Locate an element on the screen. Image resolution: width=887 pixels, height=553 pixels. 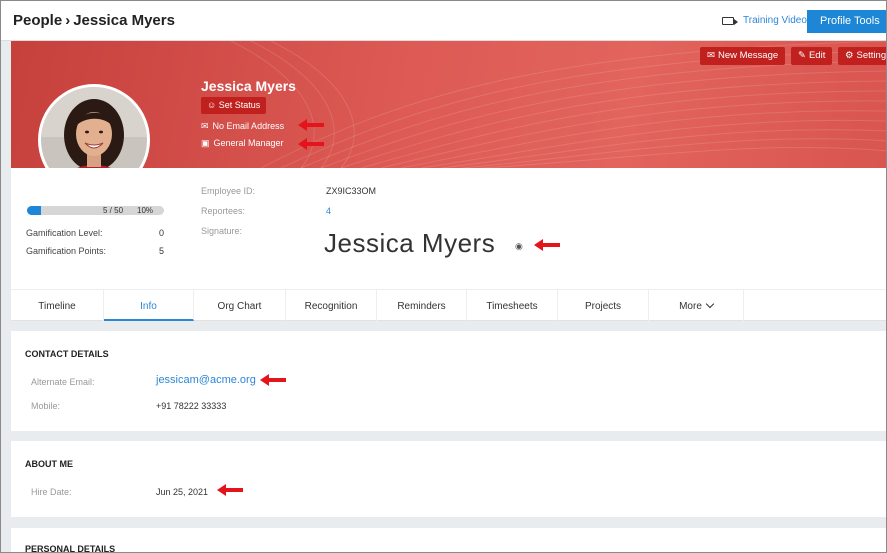
tab-projects: Projects is located at coordinates (603, 305).